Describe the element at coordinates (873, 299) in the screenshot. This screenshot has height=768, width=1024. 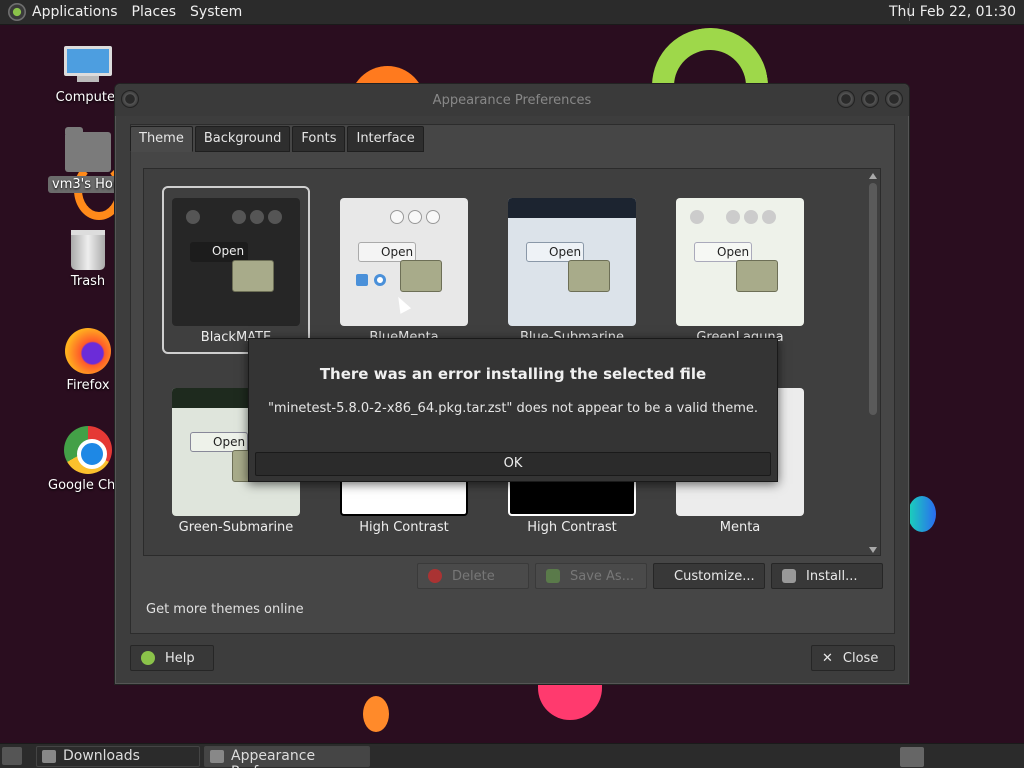
I see `scroll-thumb` at that location.